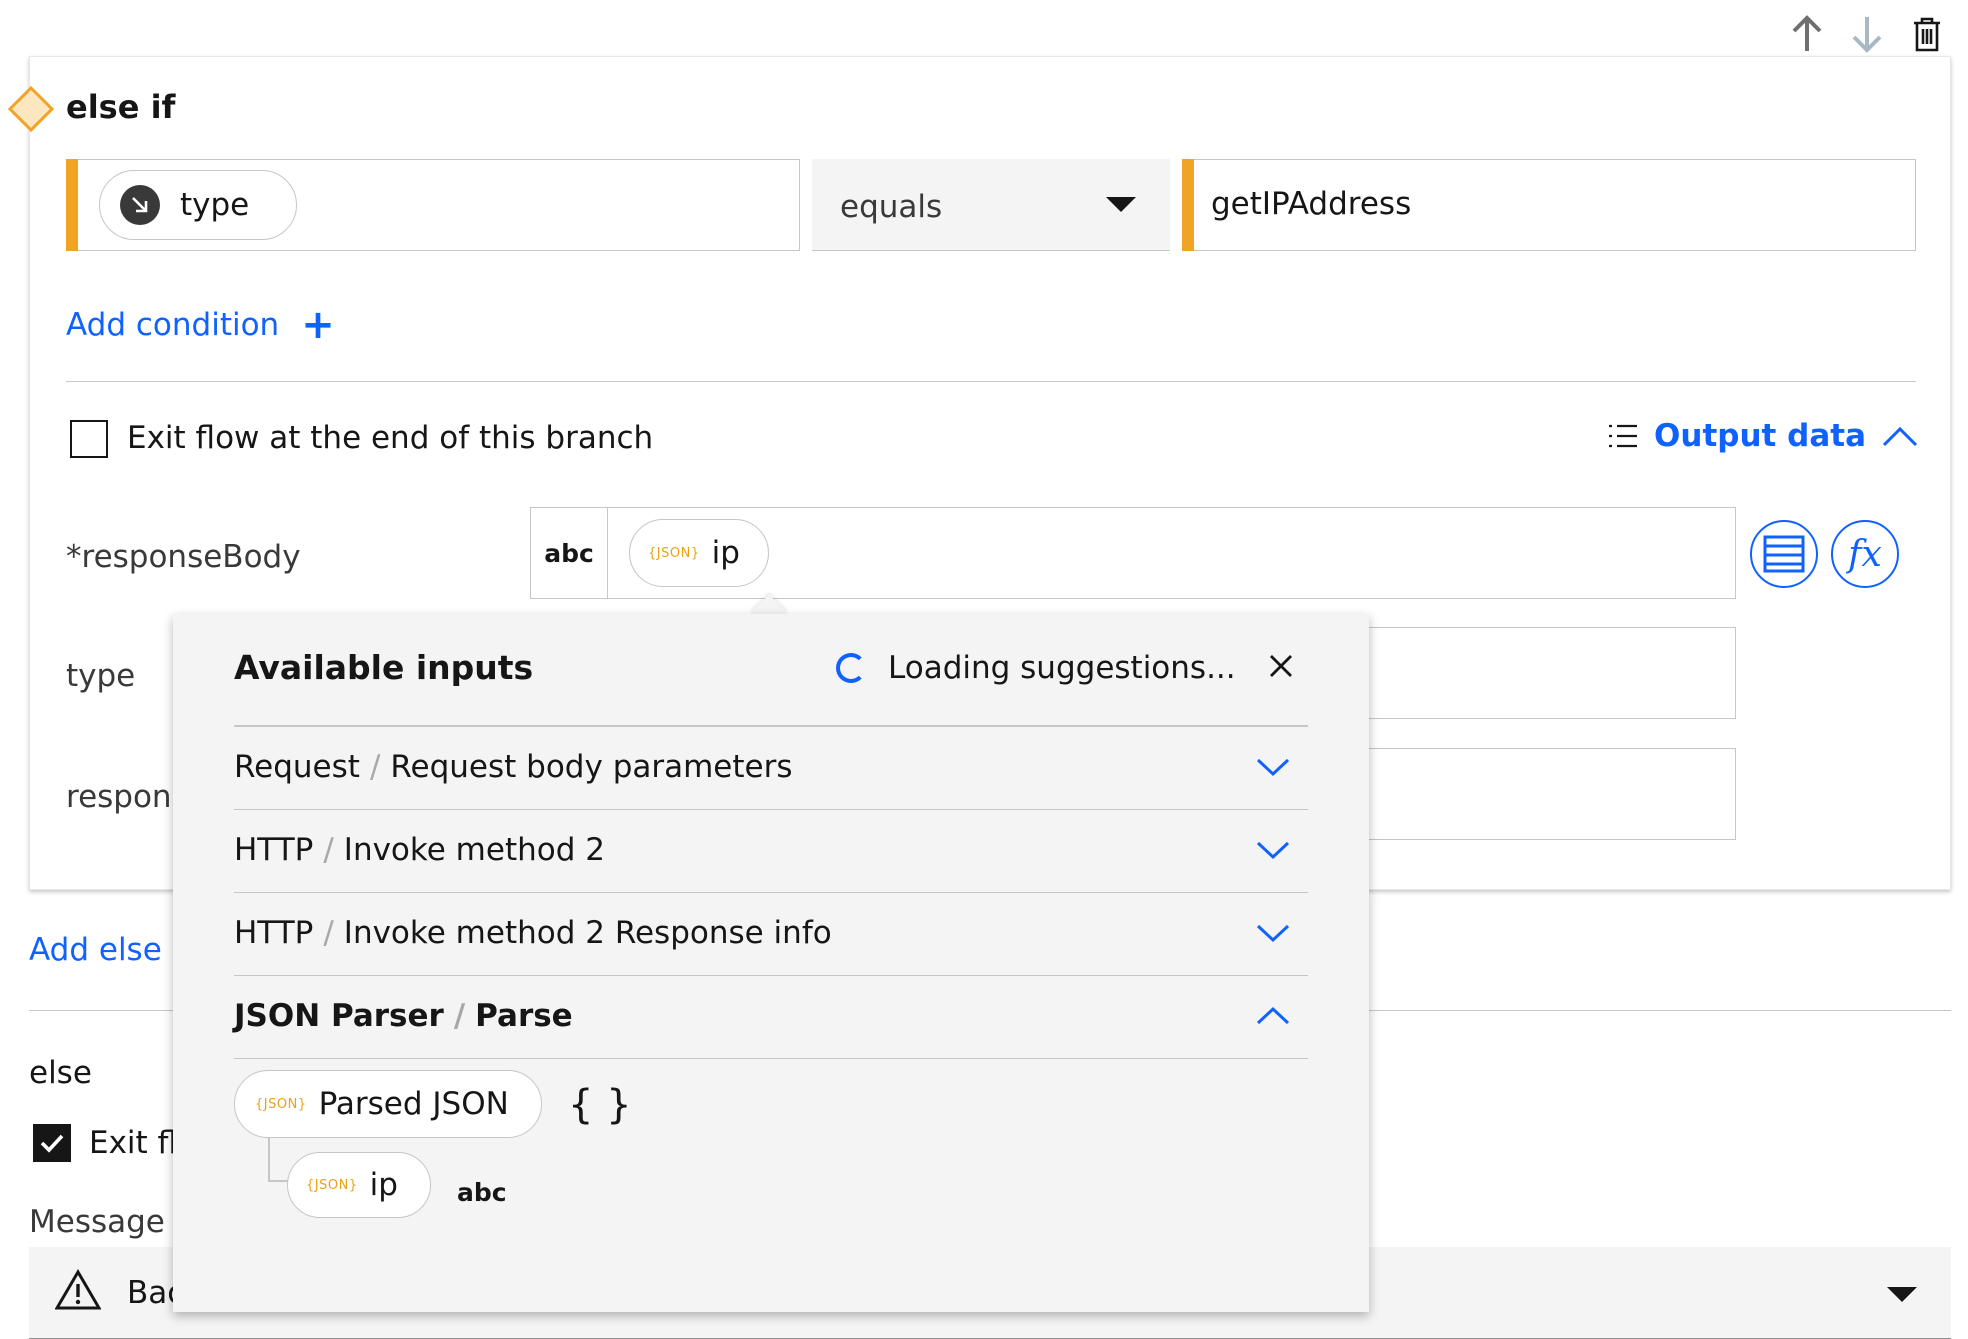  Describe the element at coordinates (403, 1016) in the screenshot. I see `accordion-title: JSON Parser / Parse` at that location.